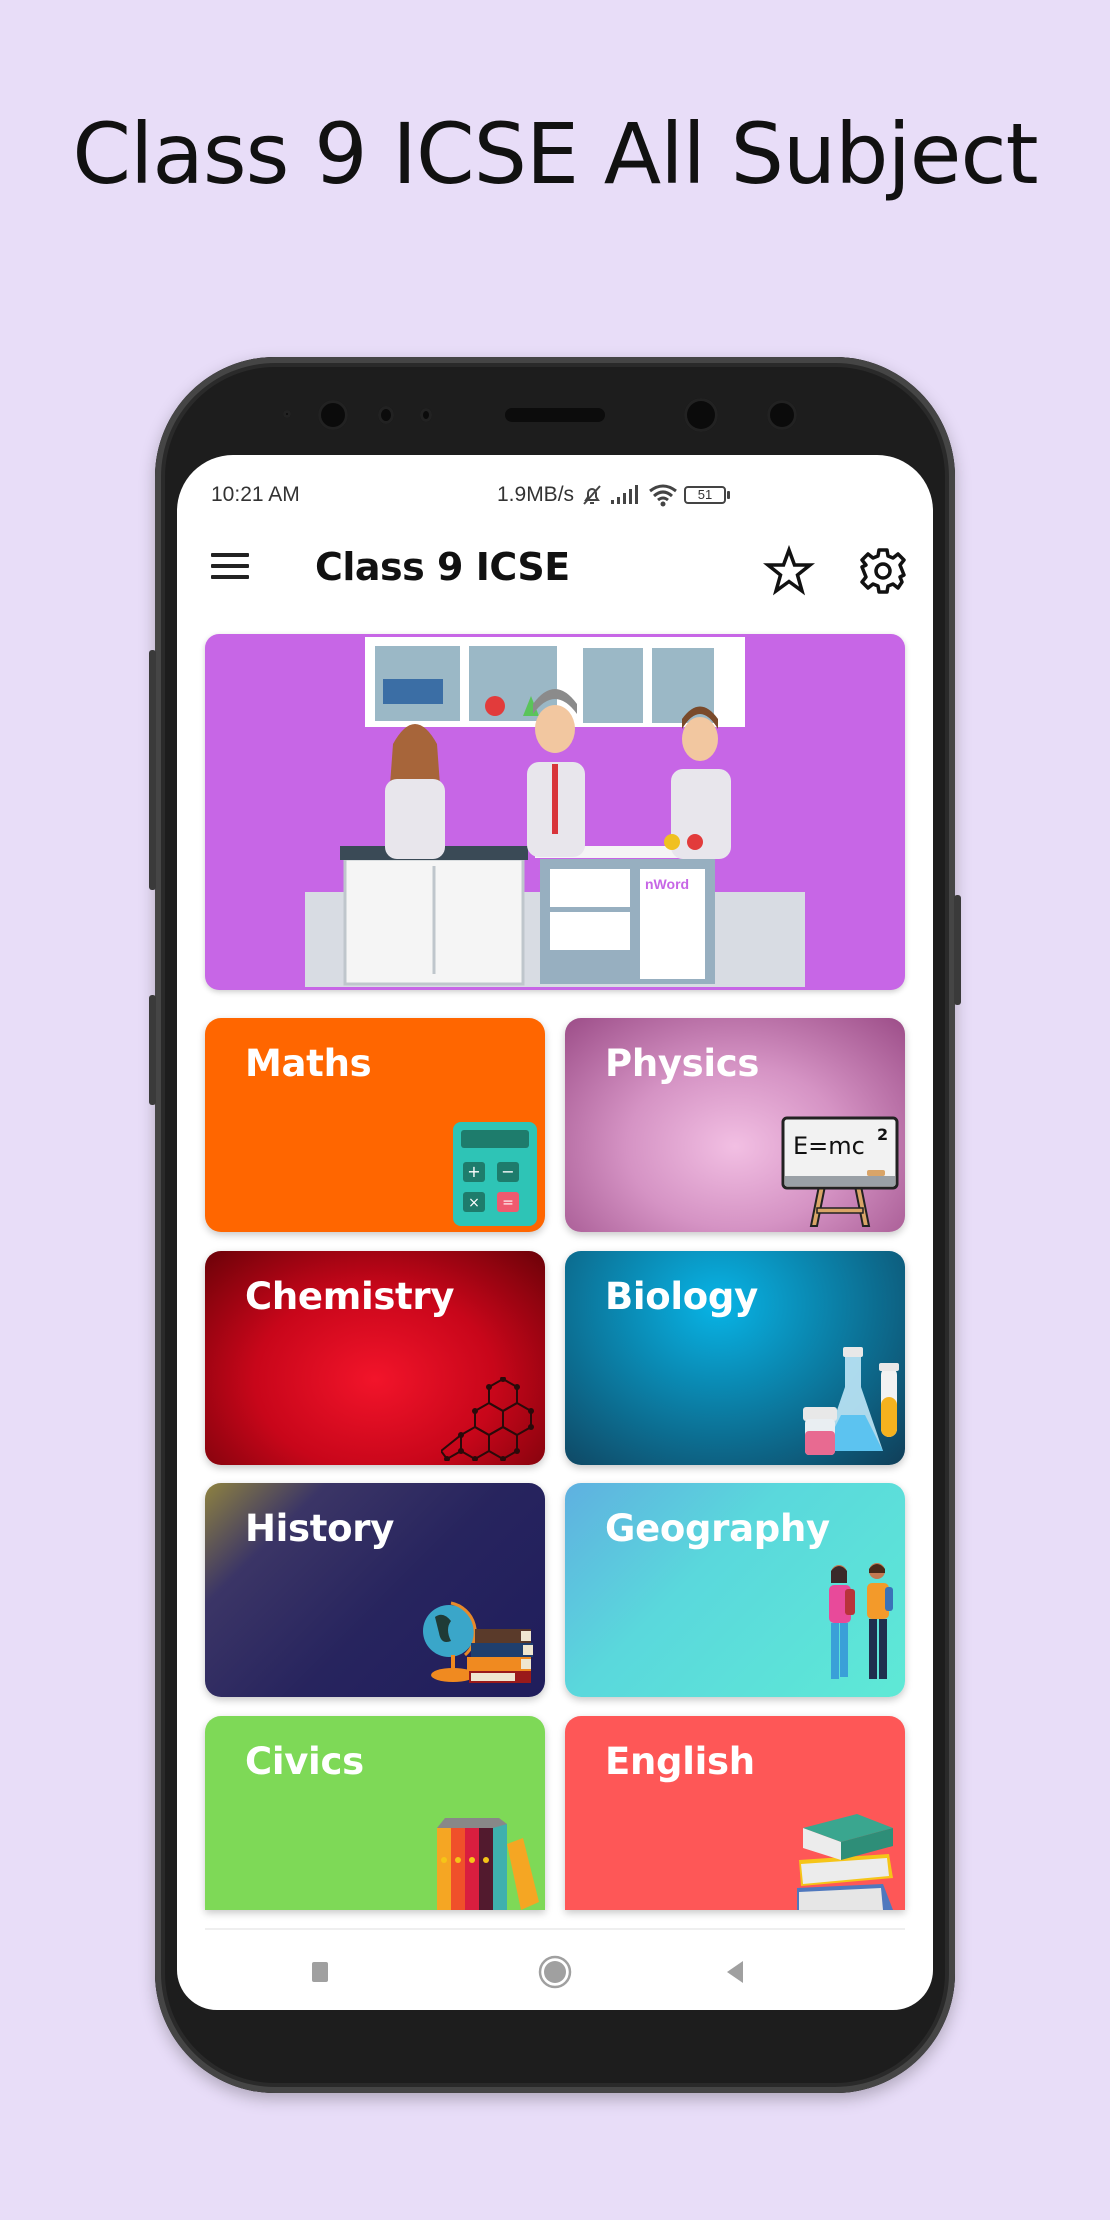 The height and width of the screenshot is (2220, 1110). What do you see at coordinates (861, 1621) in the screenshot?
I see `students-icon` at bounding box center [861, 1621].